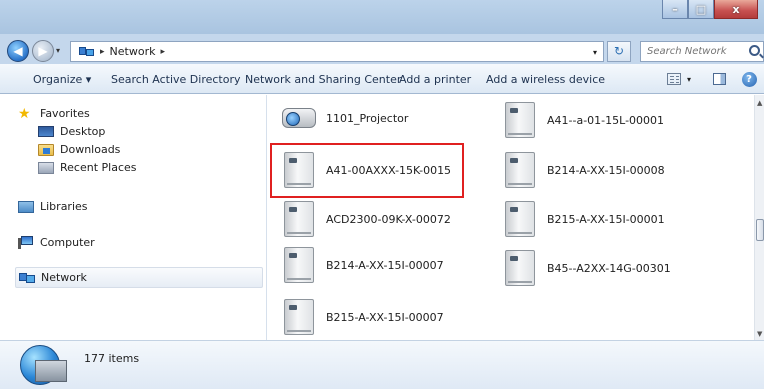  I want to click on nav-item-downloads: Downloads, so click(79, 149).